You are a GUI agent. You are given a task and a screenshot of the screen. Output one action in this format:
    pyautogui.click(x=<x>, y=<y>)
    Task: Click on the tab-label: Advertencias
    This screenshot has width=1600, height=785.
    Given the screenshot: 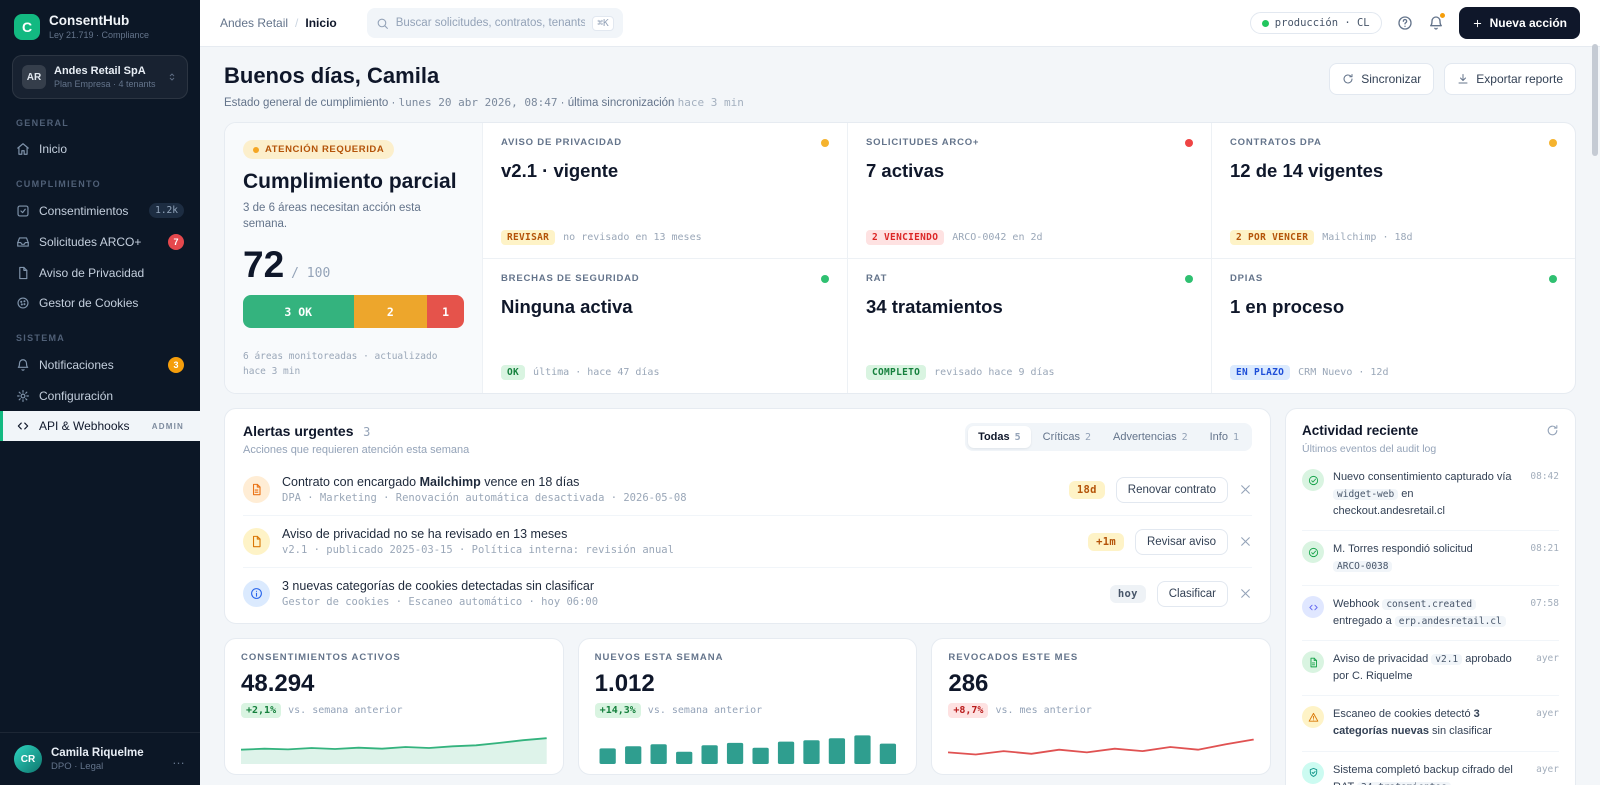 What is the action you would take?
    pyautogui.click(x=1144, y=437)
    